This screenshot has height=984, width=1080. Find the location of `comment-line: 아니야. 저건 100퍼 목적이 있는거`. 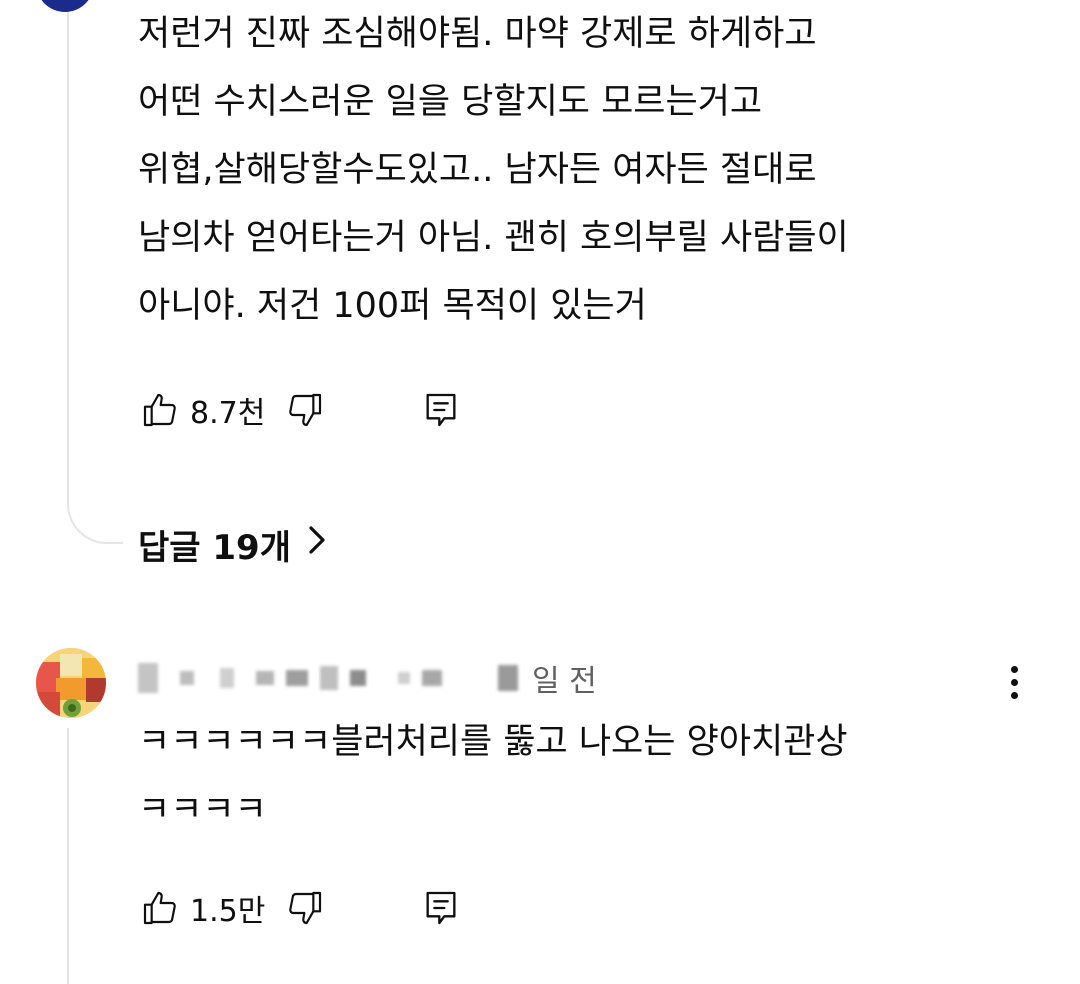

comment-line: 아니야. 저건 100퍼 목적이 있는거 is located at coordinates (392, 306).